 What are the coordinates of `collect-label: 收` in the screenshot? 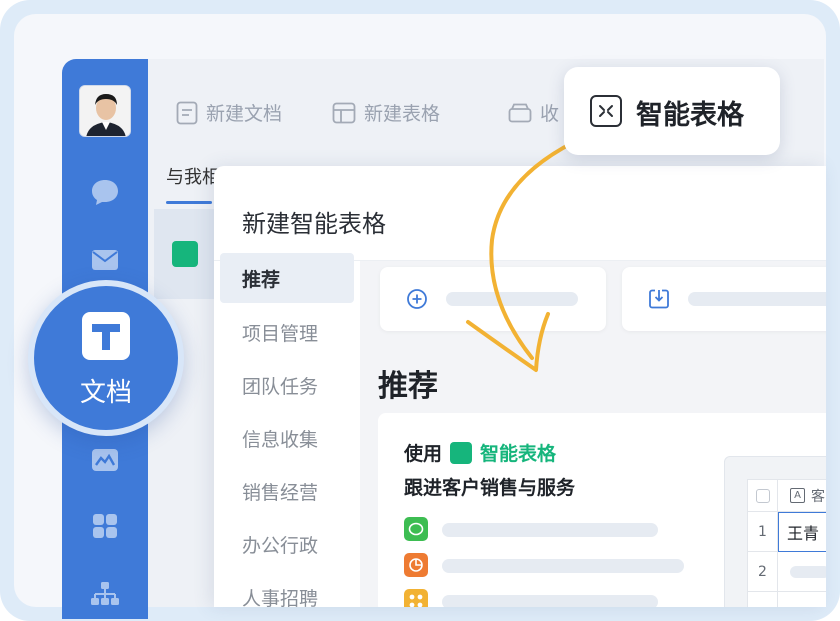 It's located at (550, 114).